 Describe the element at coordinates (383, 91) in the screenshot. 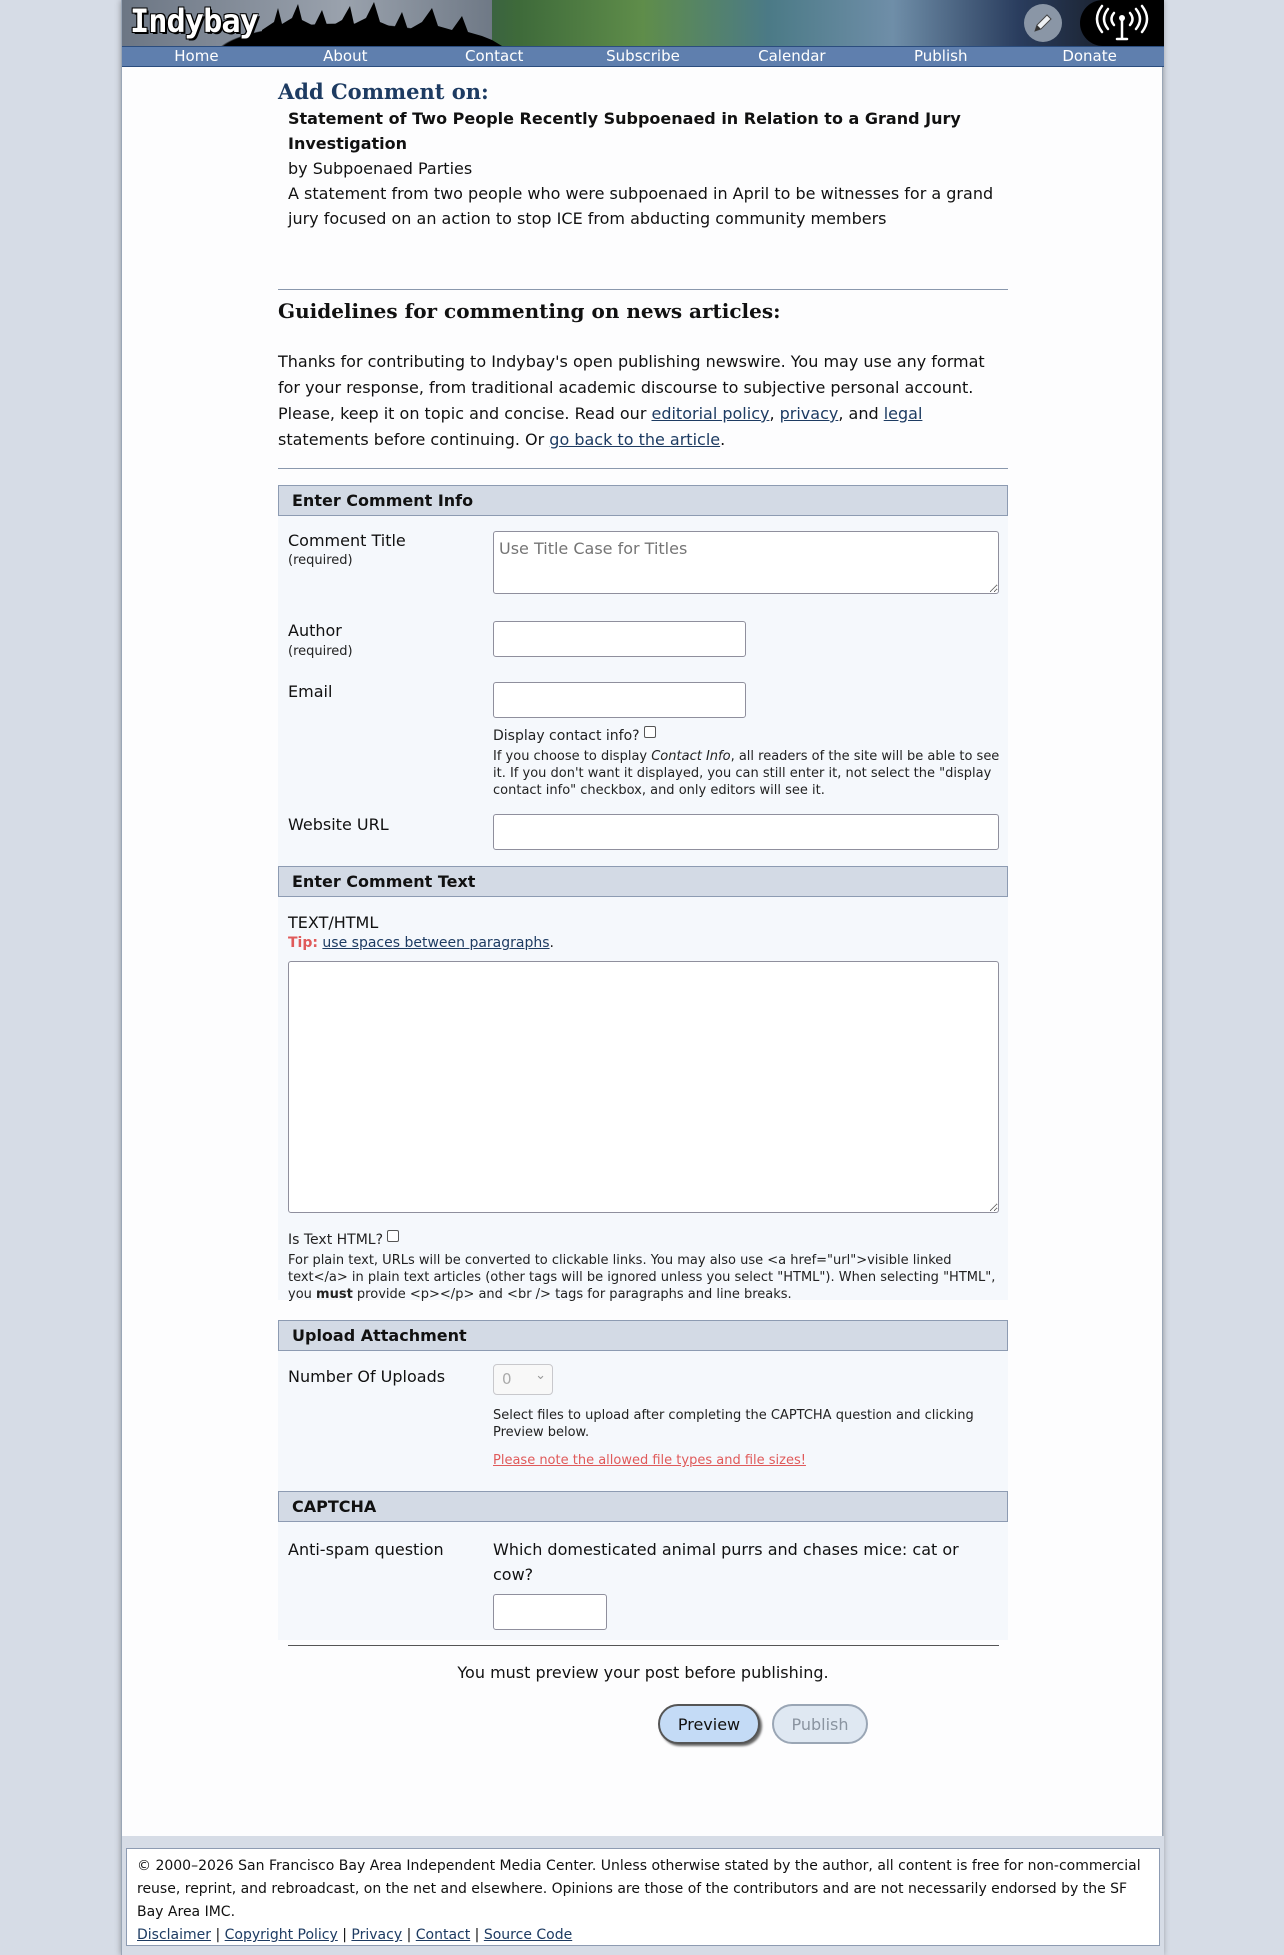

I see `page-title: Add Comment on:` at that location.